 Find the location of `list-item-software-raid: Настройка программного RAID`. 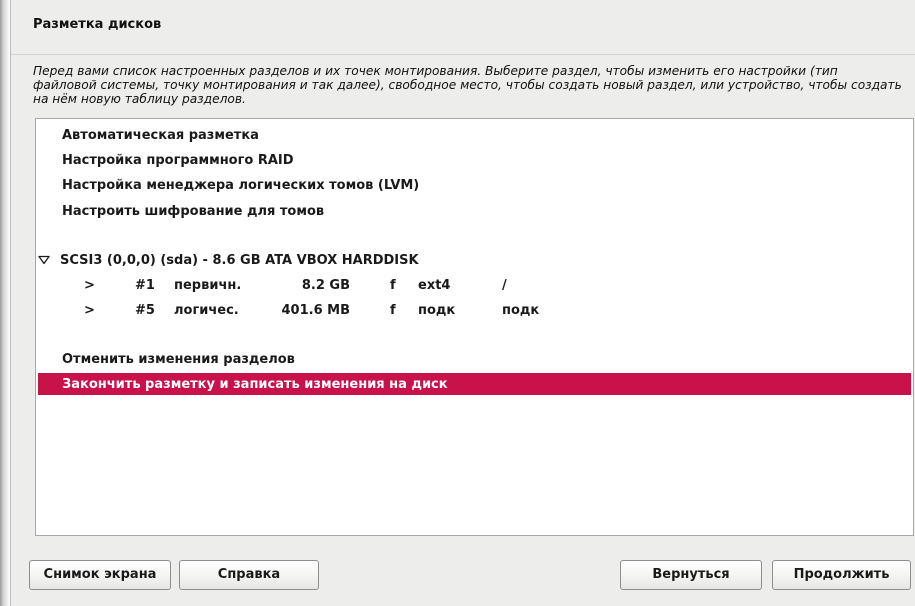

list-item-software-raid: Настройка программного RAID is located at coordinates (474, 160).